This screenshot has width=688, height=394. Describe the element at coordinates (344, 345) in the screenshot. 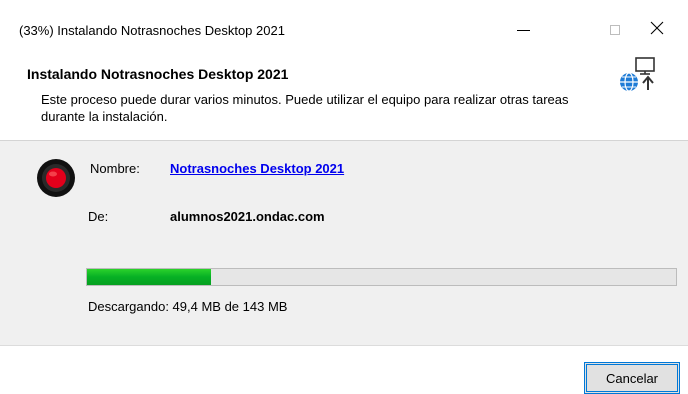

I see `footer-divider` at that location.